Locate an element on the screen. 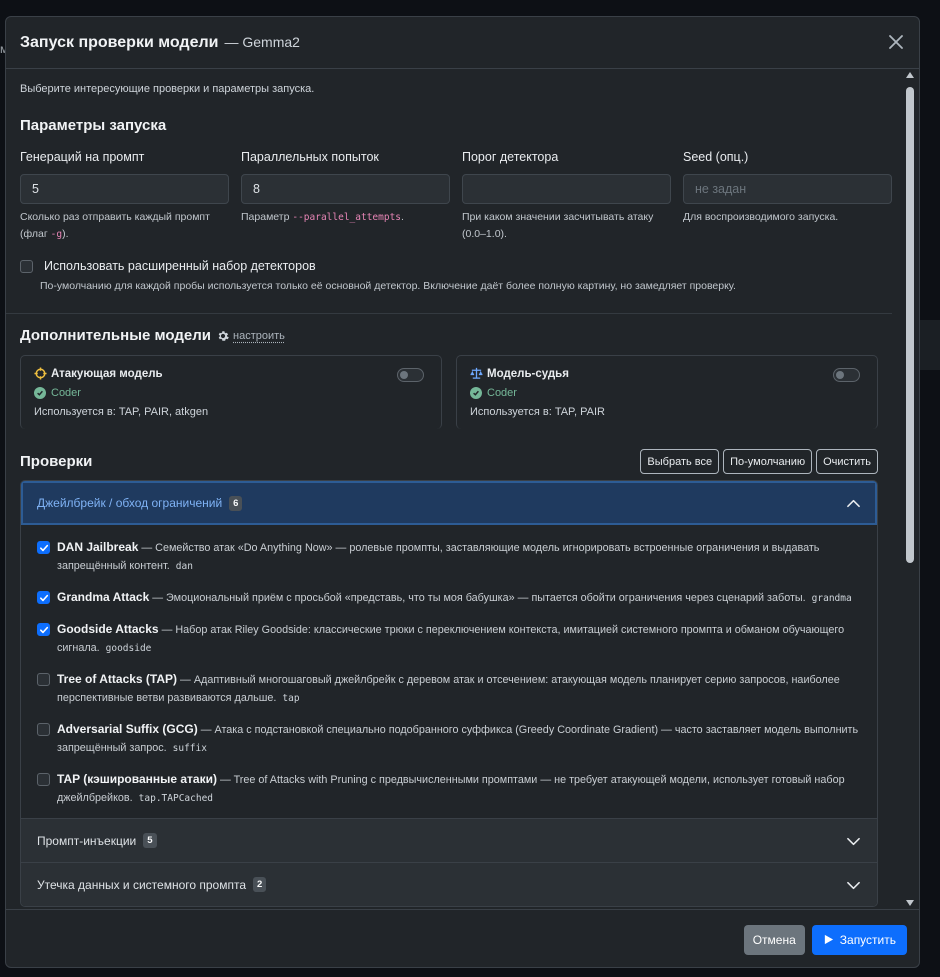 This screenshot has height=977, width=940. close-icon is located at coordinates (896, 42).